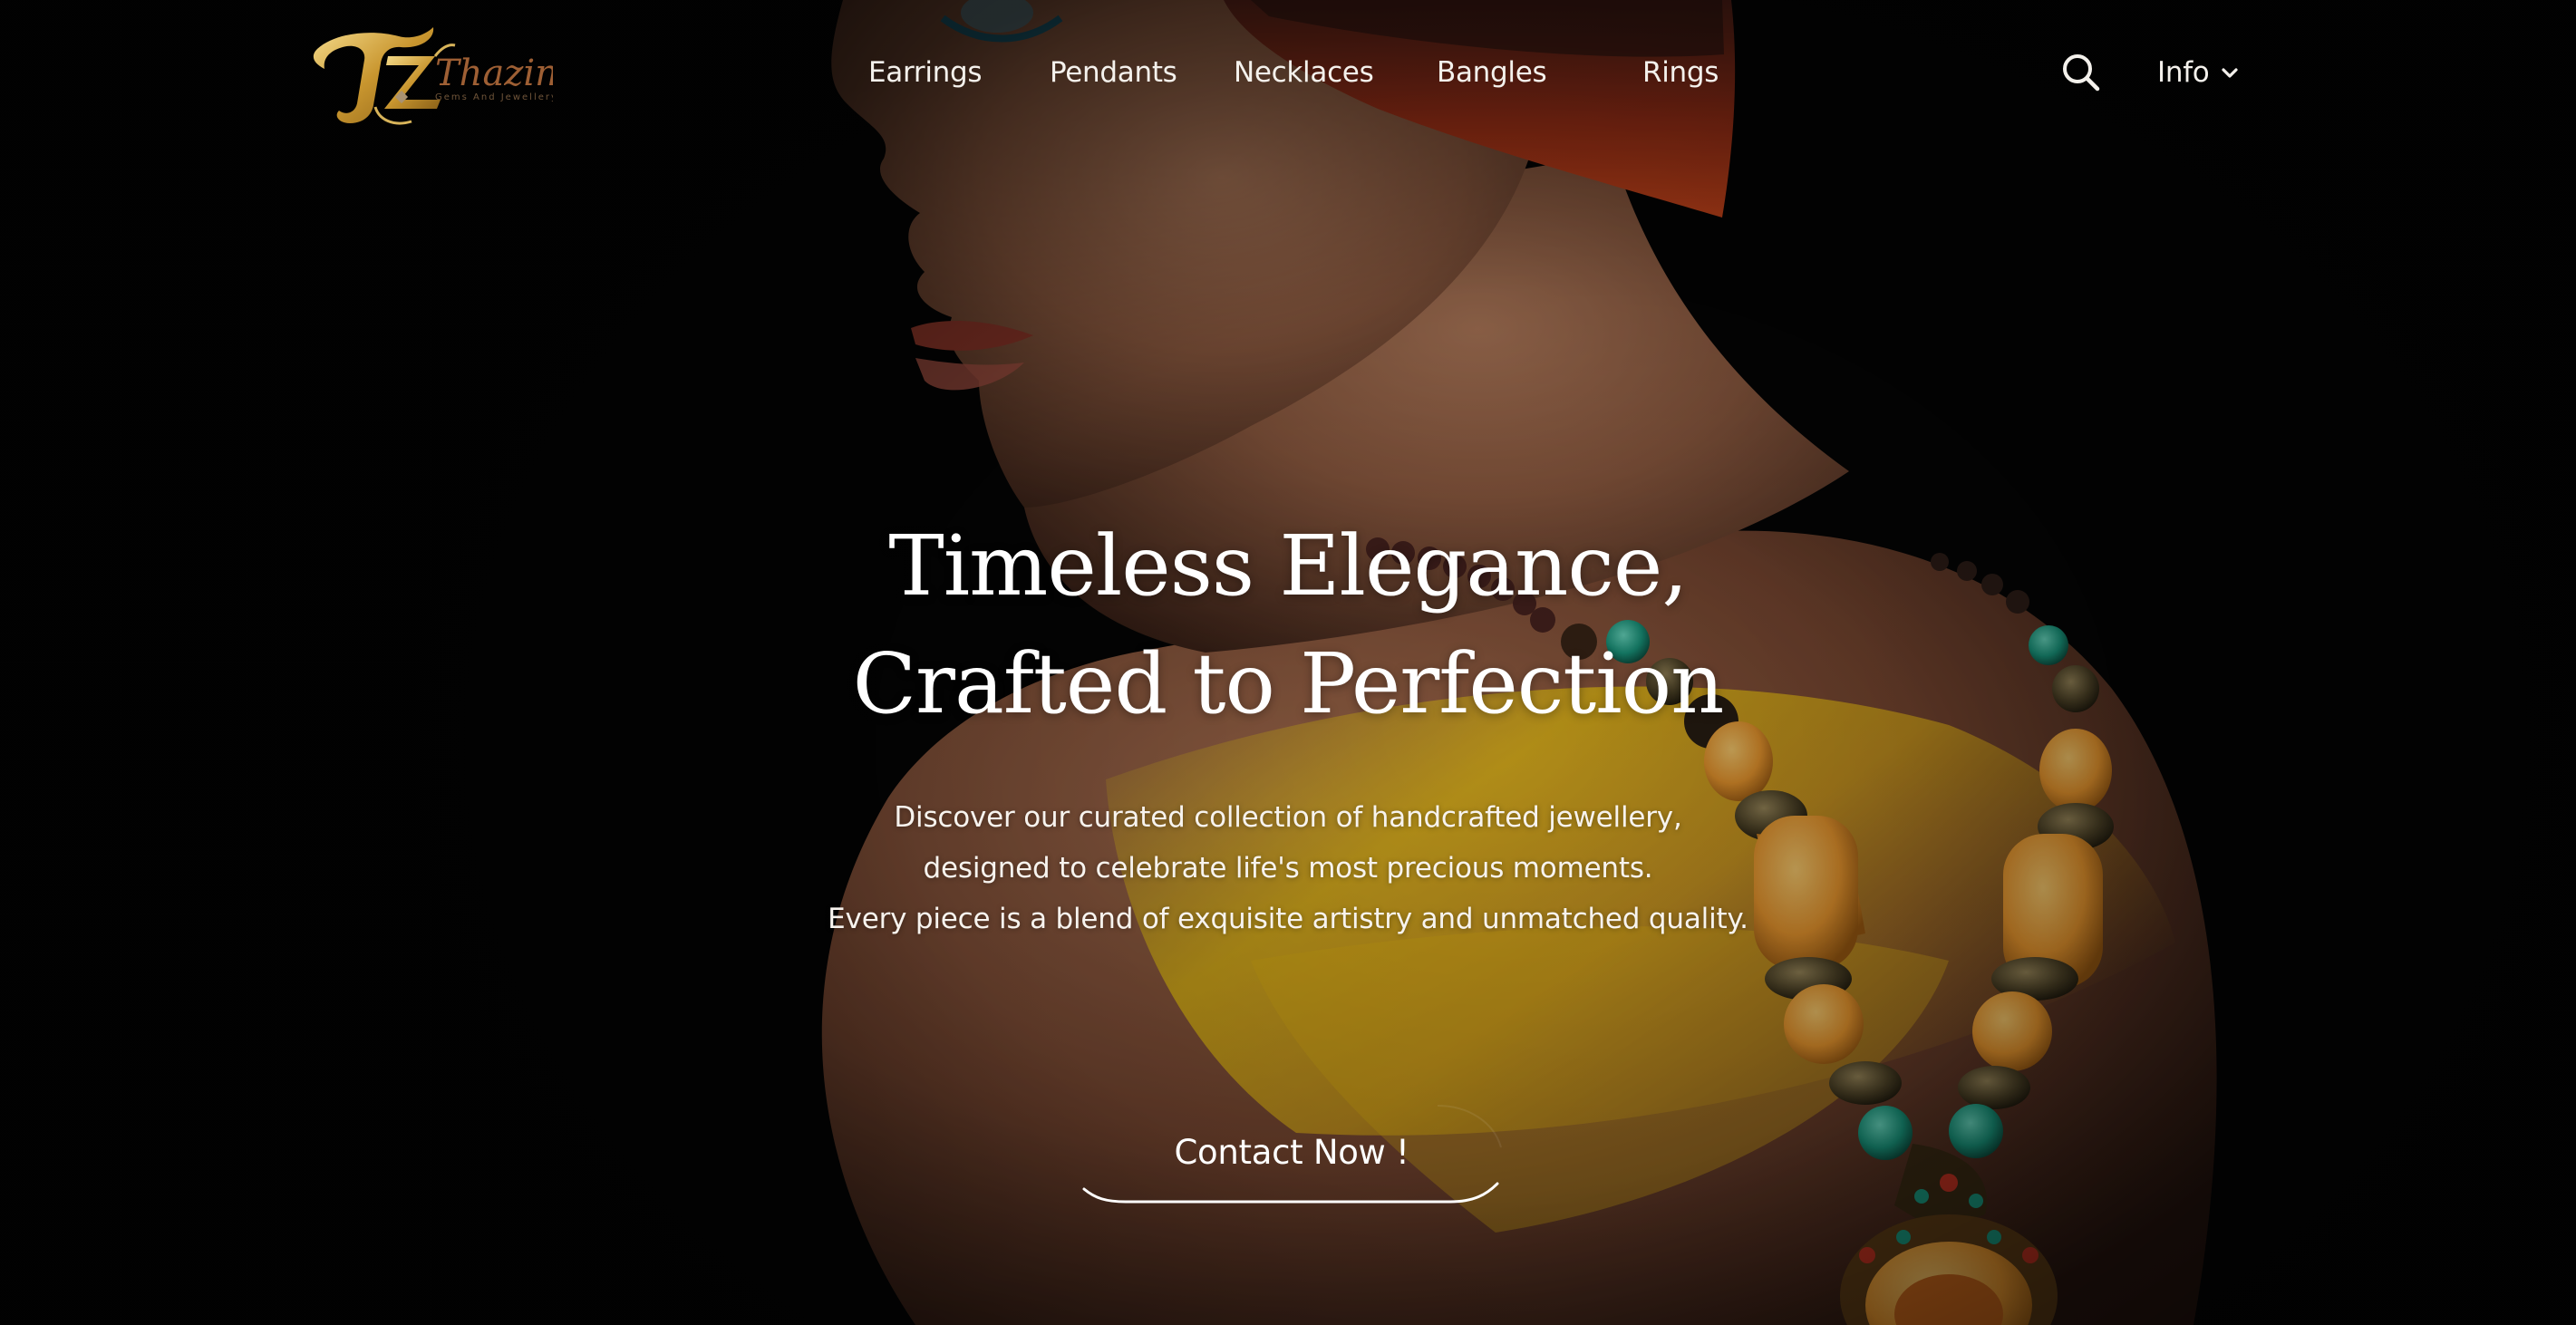 This screenshot has height=1325, width=2576. I want to click on nav-item-necklaces: Necklaces, so click(1304, 72).